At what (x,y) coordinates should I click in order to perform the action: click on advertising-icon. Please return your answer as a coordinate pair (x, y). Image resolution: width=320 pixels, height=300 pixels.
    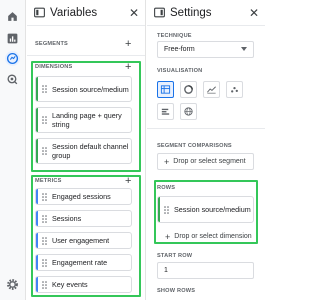
    Looking at the image, I should click on (12, 79).